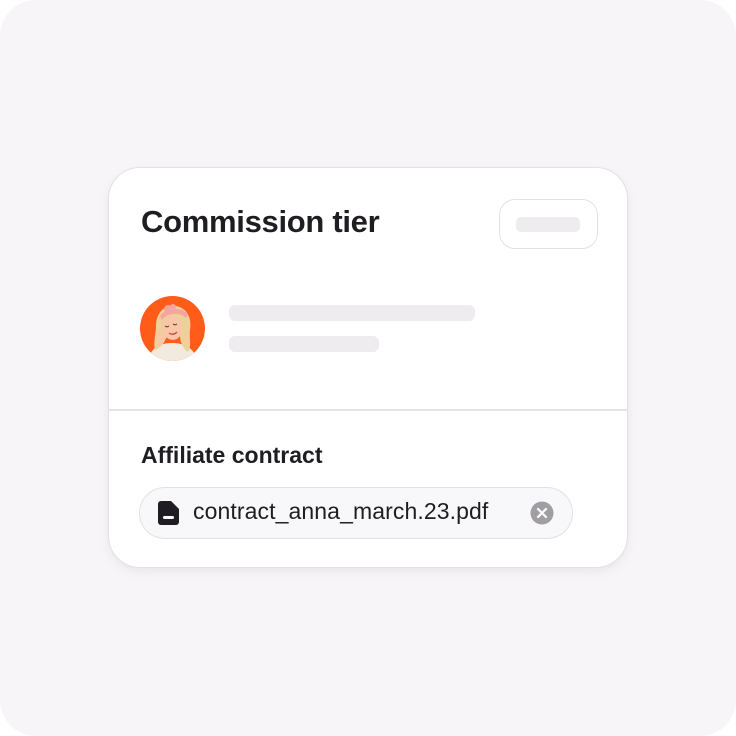 The width and height of the screenshot is (736, 736). I want to click on contract-file-name: contract_anna_march.23.pdf, so click(341, 511).